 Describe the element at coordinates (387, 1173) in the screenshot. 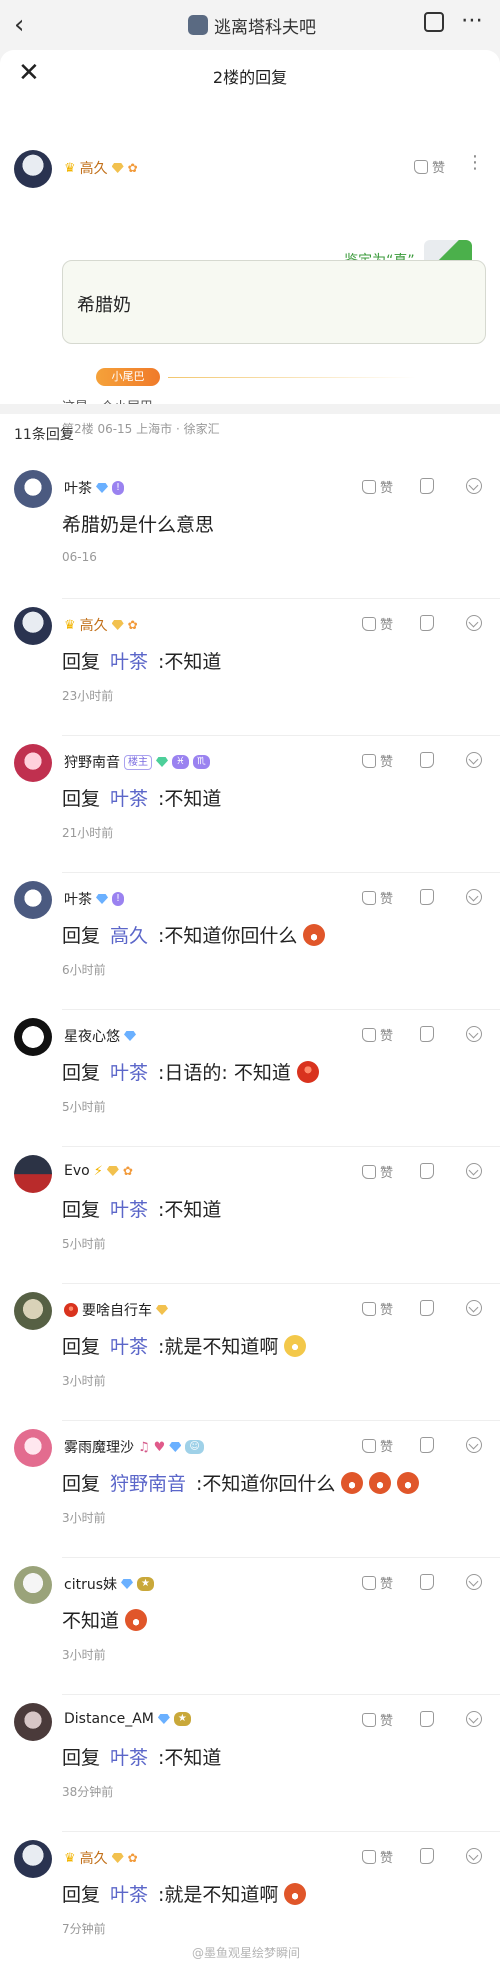

I see `like-label: 赞` at that location.